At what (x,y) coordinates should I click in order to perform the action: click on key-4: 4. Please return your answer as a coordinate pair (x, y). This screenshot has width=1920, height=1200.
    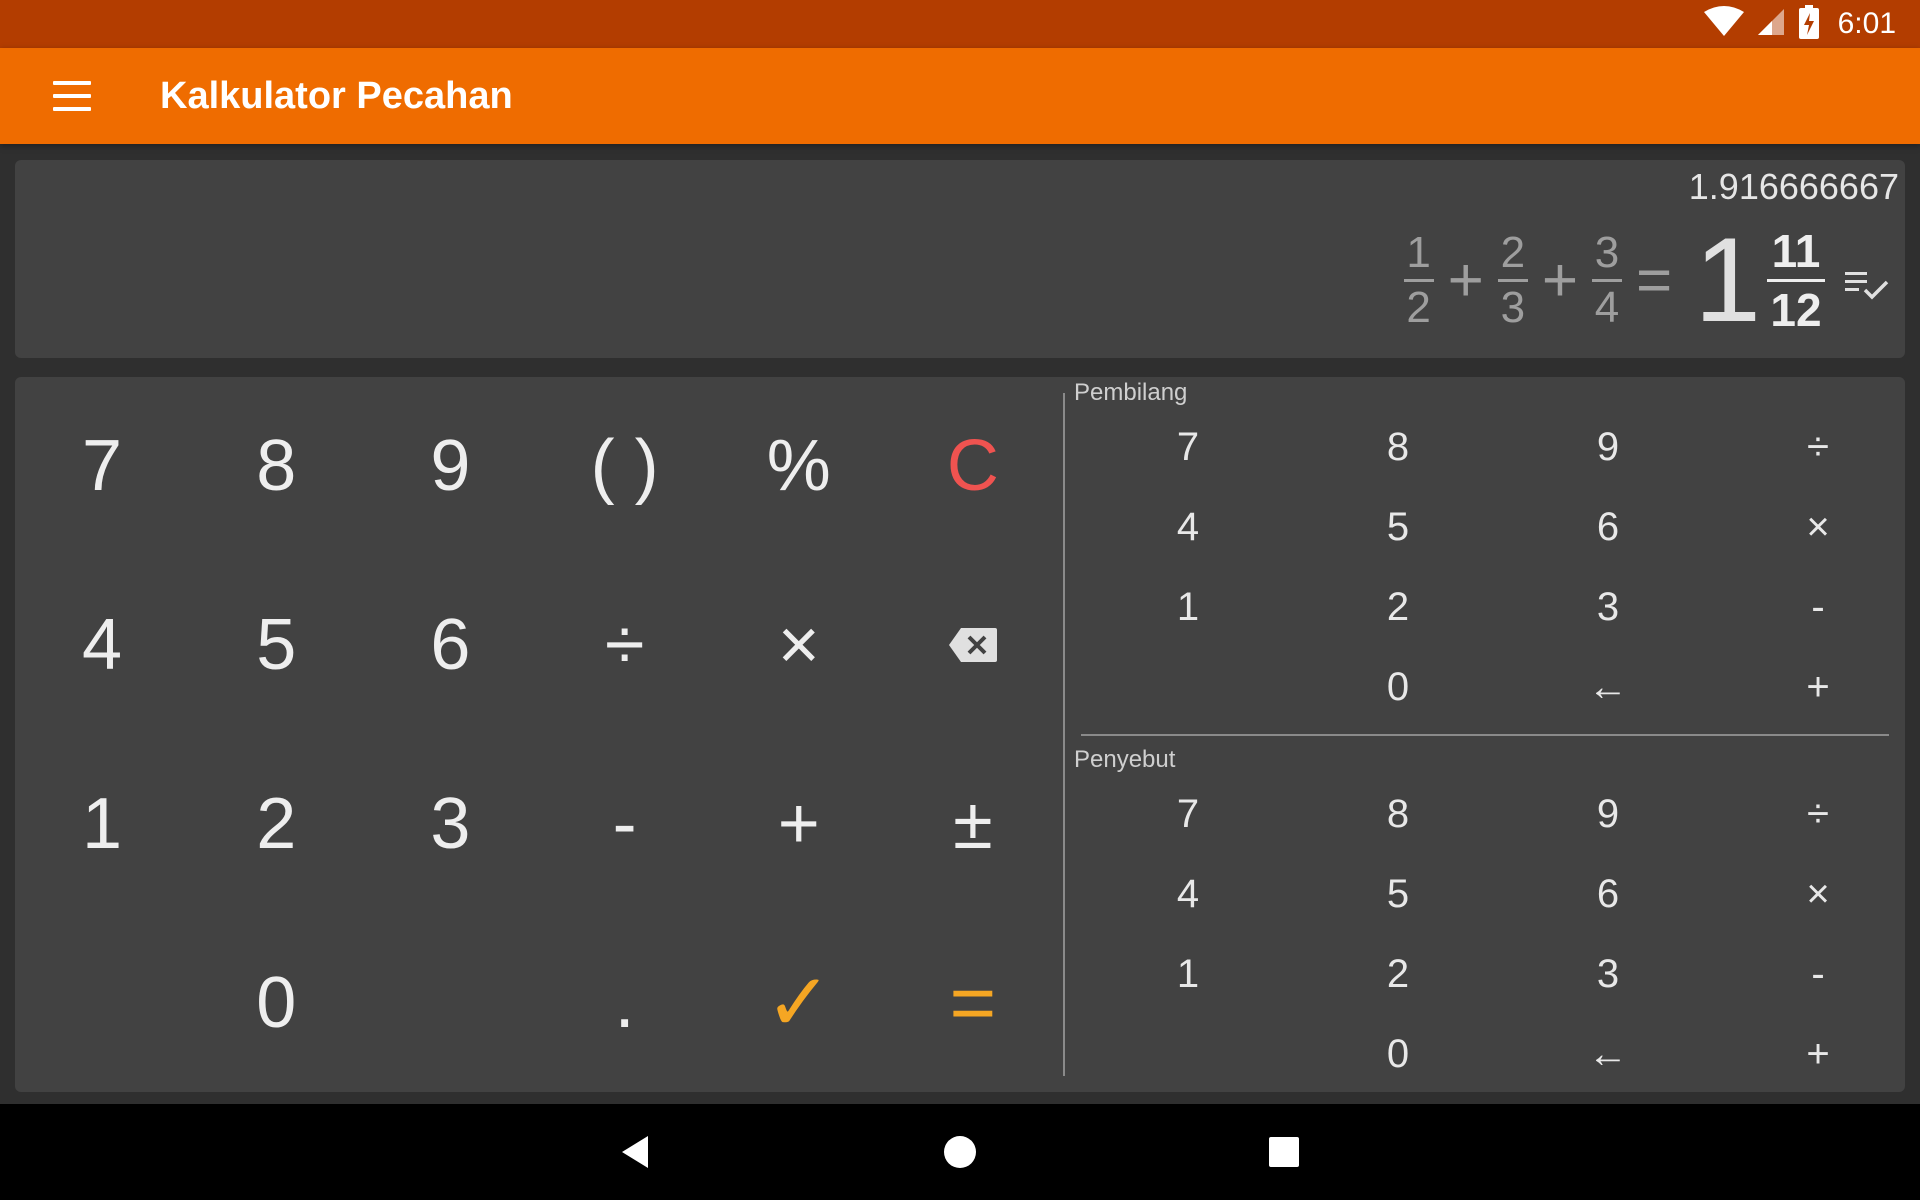
    Looking at the image, I should click on (102, 645).